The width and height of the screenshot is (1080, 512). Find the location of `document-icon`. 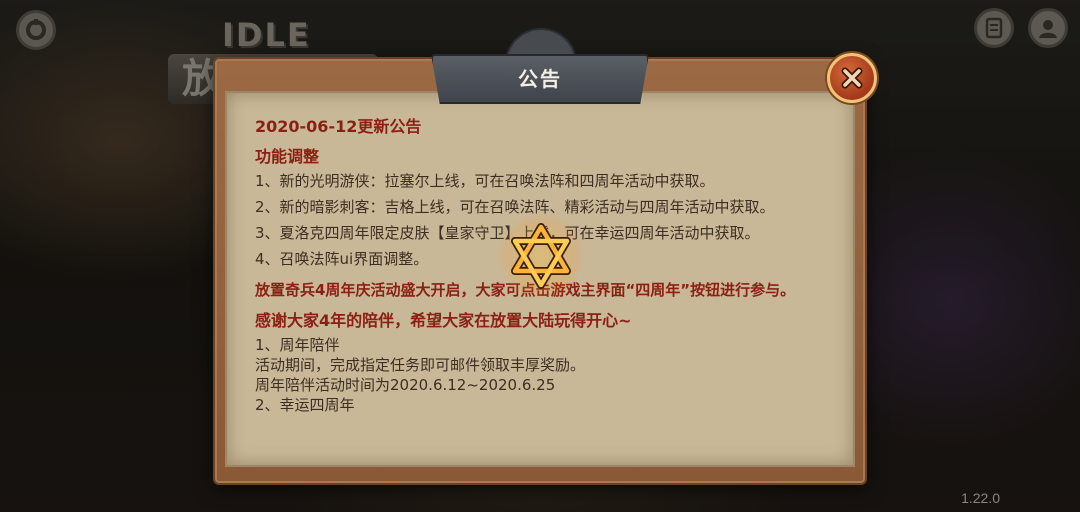

document-icon is located at coordinates (994, 28).